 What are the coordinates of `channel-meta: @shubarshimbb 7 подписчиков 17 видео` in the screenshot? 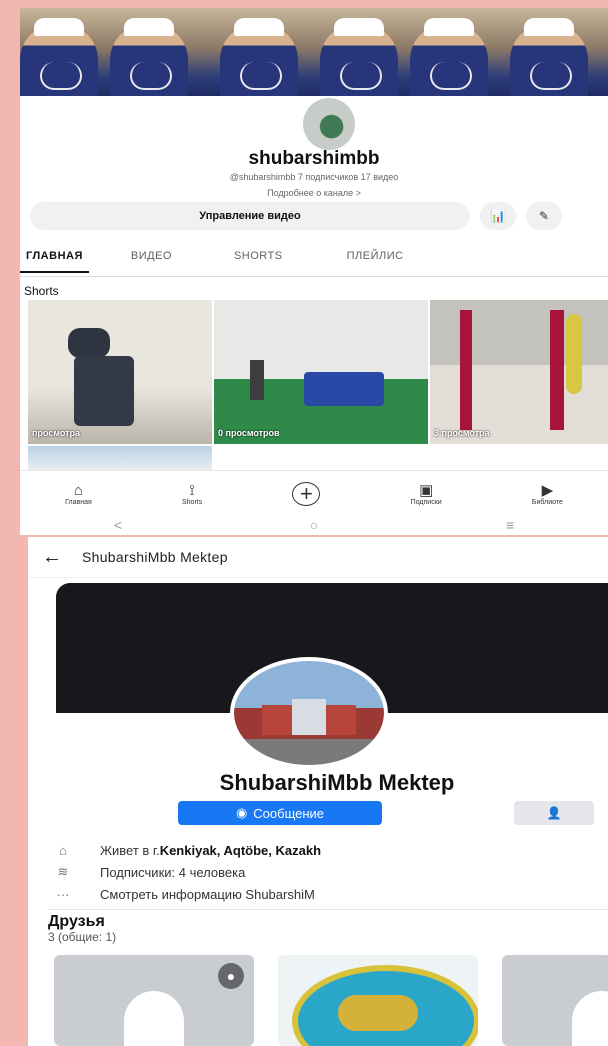 It's located at (314, 177).